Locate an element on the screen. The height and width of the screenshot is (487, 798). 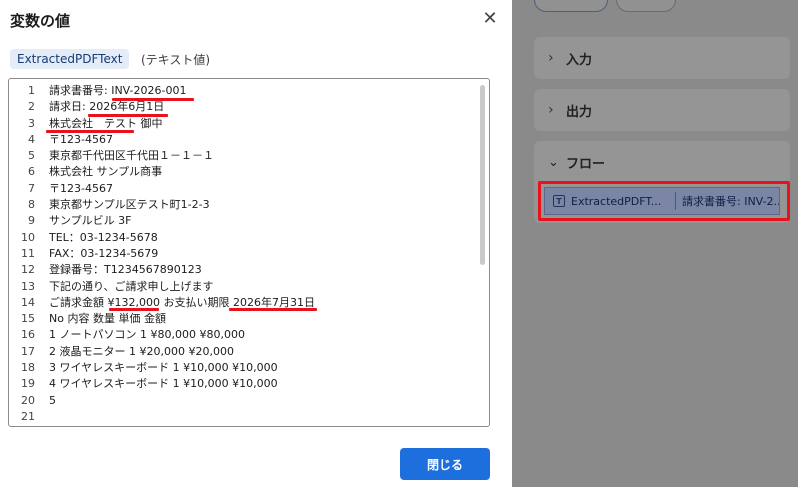
line-number: 1 is located at coordinates (31, 90).